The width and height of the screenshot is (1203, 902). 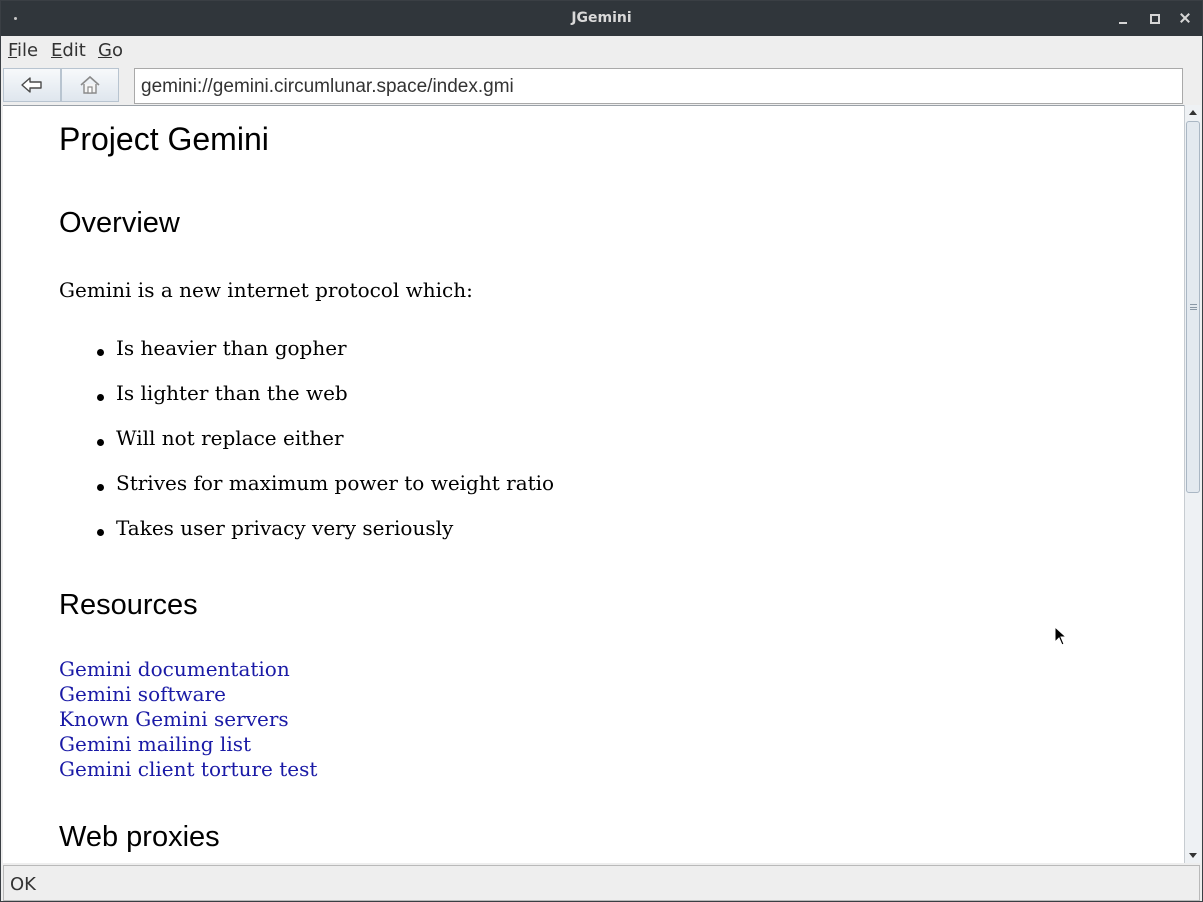 I want to click on list-item-text: Is heavier than gopher, so click(x=231, y=348).